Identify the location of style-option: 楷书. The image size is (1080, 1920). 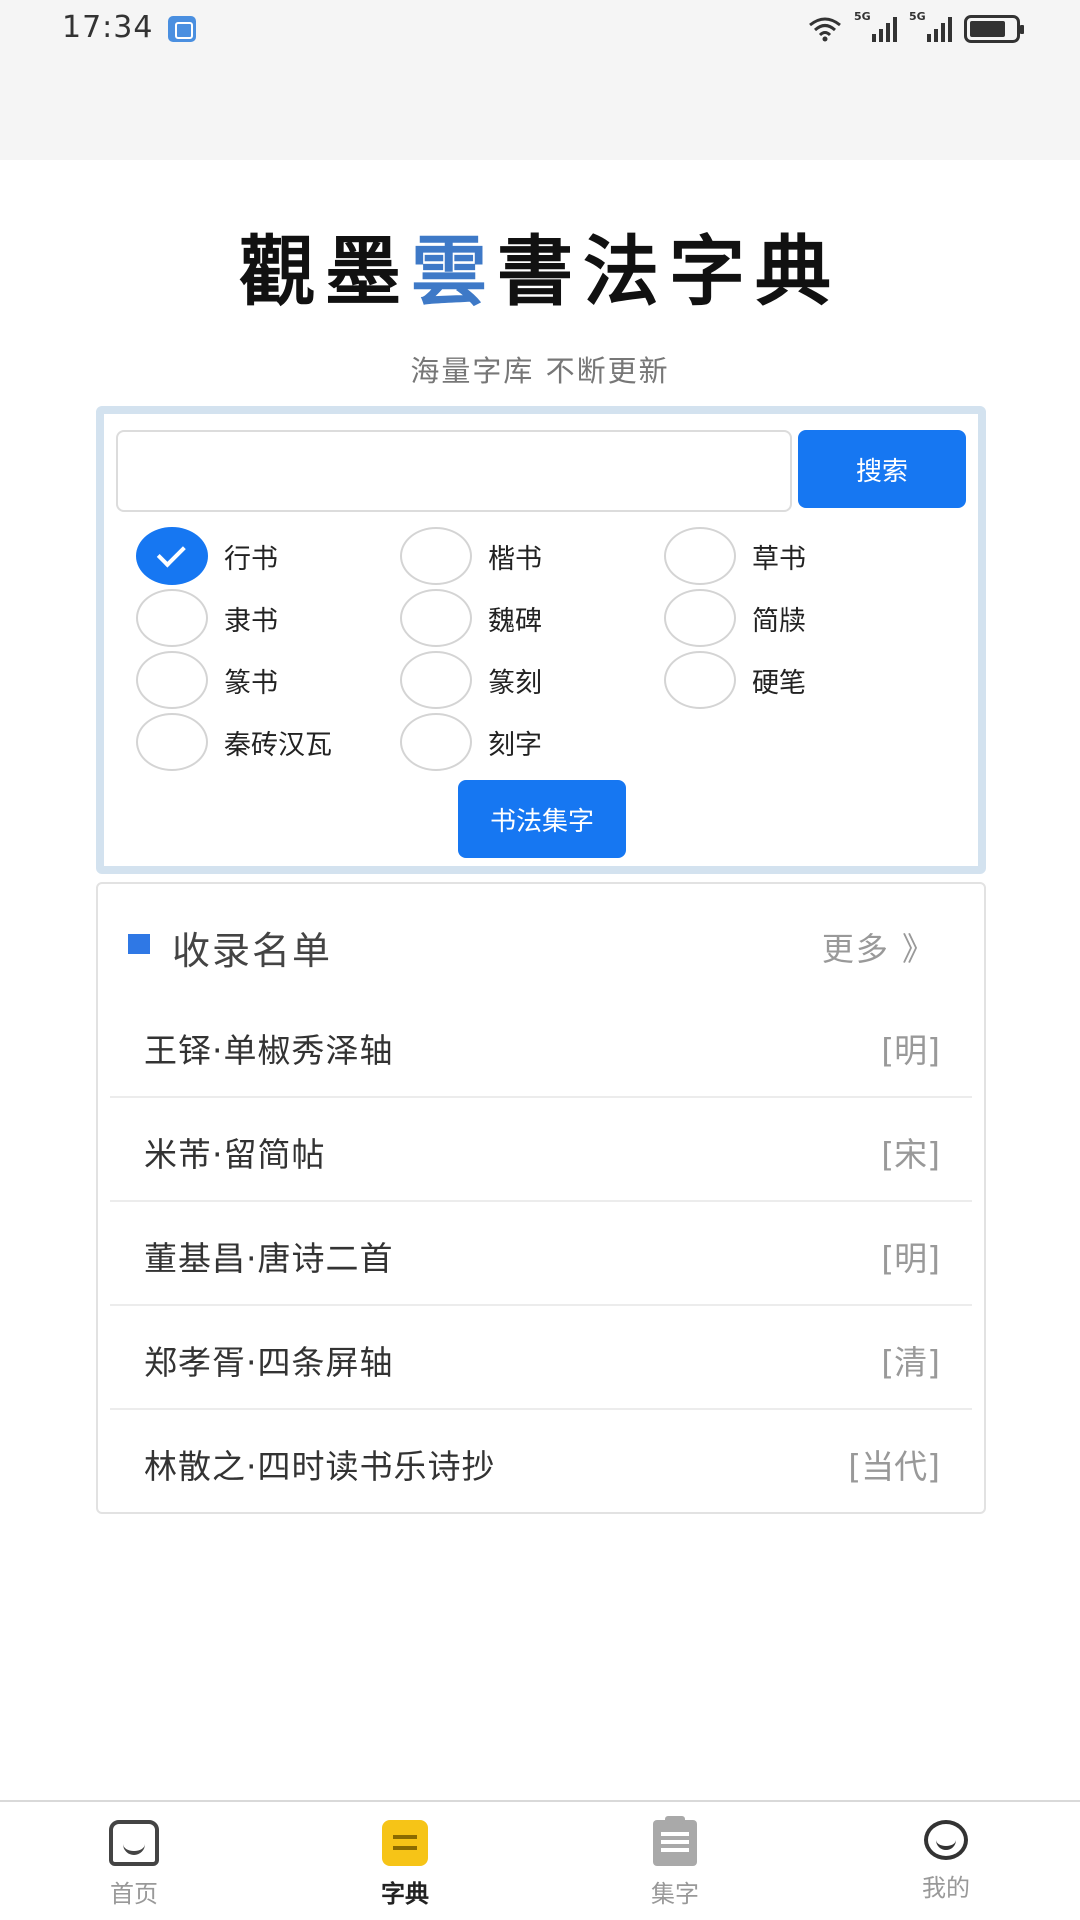
(471, 556).